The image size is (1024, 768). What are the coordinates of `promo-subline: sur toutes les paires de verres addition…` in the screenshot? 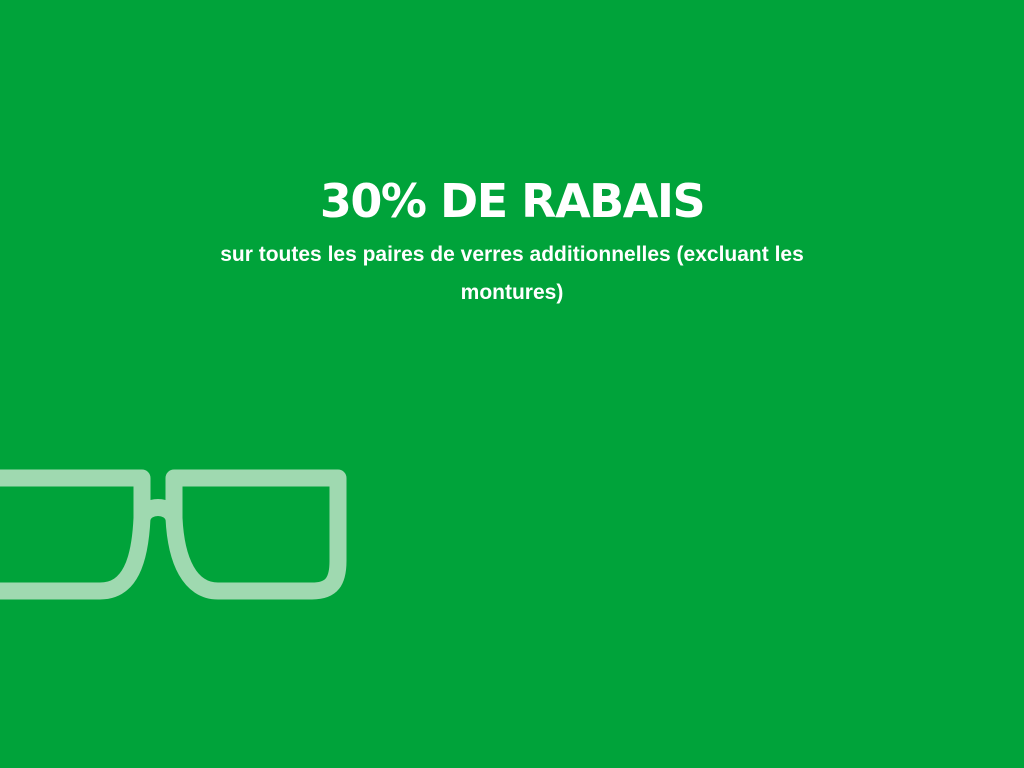 It's located at (512, 273).